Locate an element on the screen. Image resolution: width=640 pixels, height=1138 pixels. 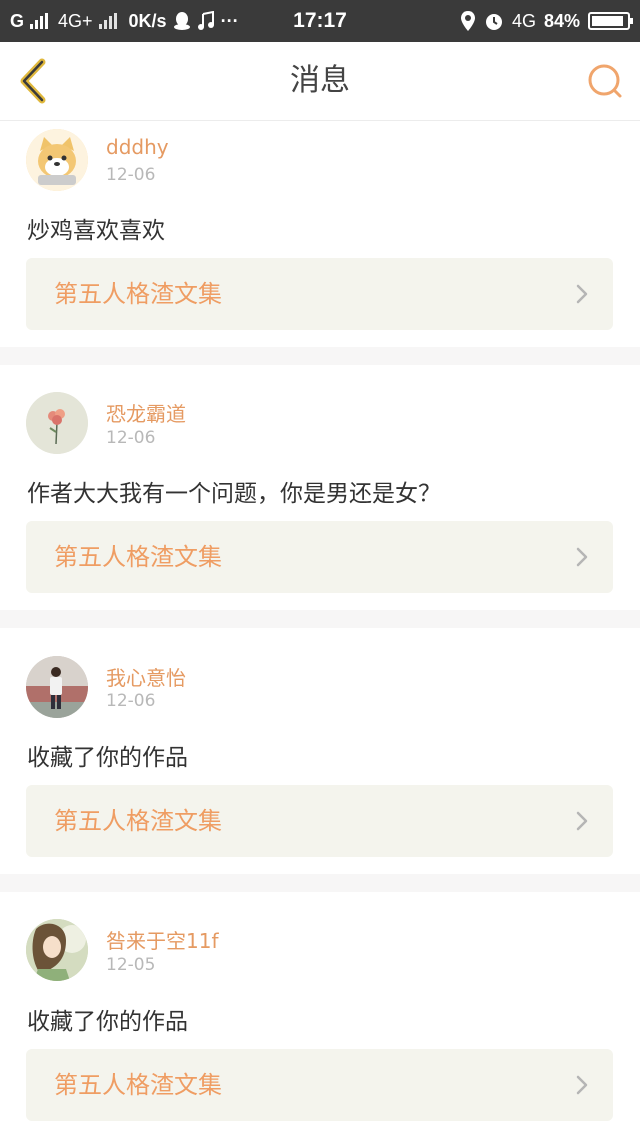
person-photo-avatar is located at coordinates (57, 687).